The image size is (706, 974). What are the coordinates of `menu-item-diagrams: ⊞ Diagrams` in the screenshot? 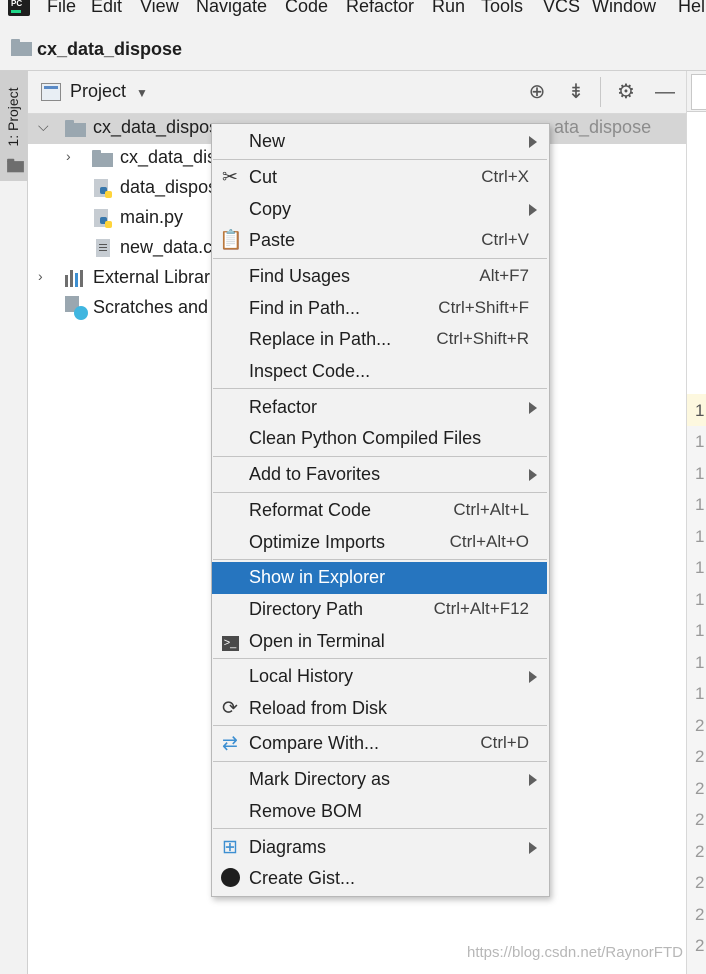 It's located at (379, 848).